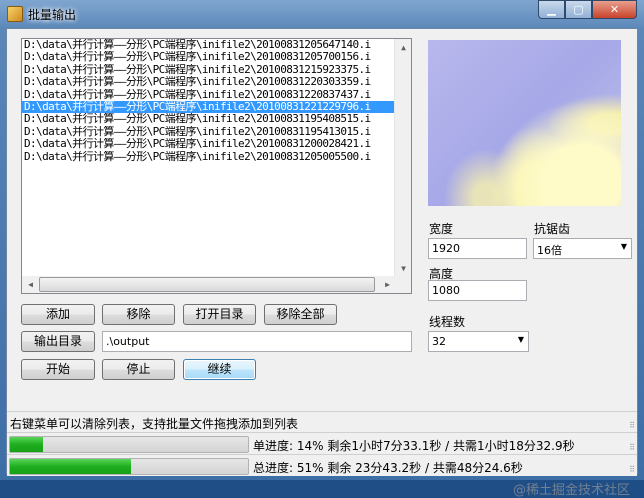  Describe the element at coordinates (27, 444) in the screenshot. I see `single-progress-fill` at that location.